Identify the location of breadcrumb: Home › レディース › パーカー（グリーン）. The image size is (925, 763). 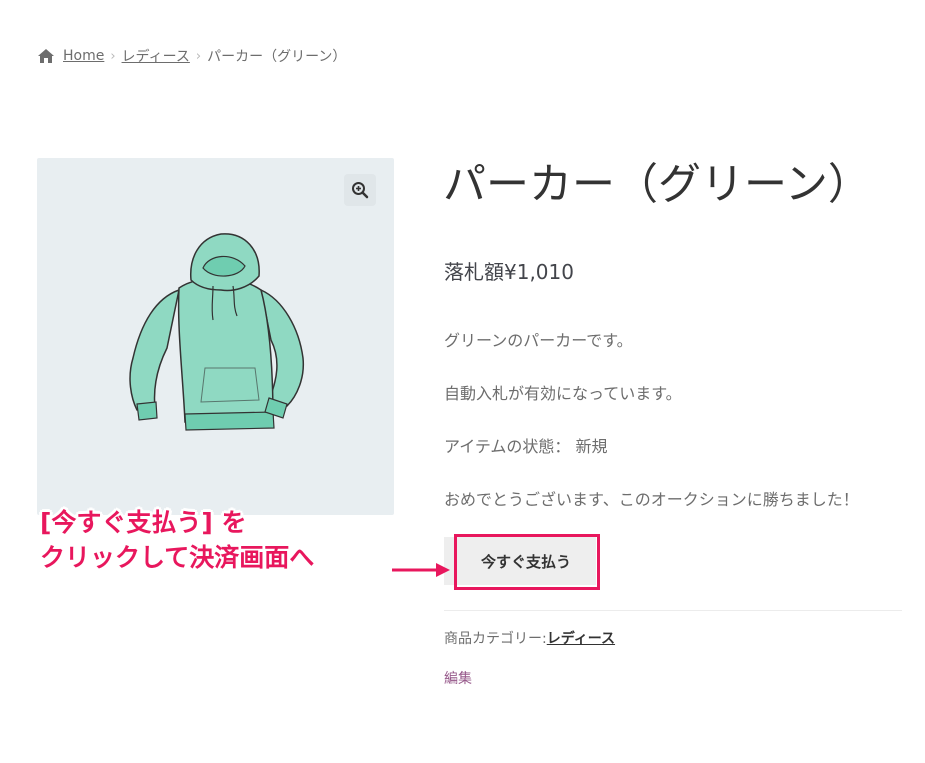
(191, 56).